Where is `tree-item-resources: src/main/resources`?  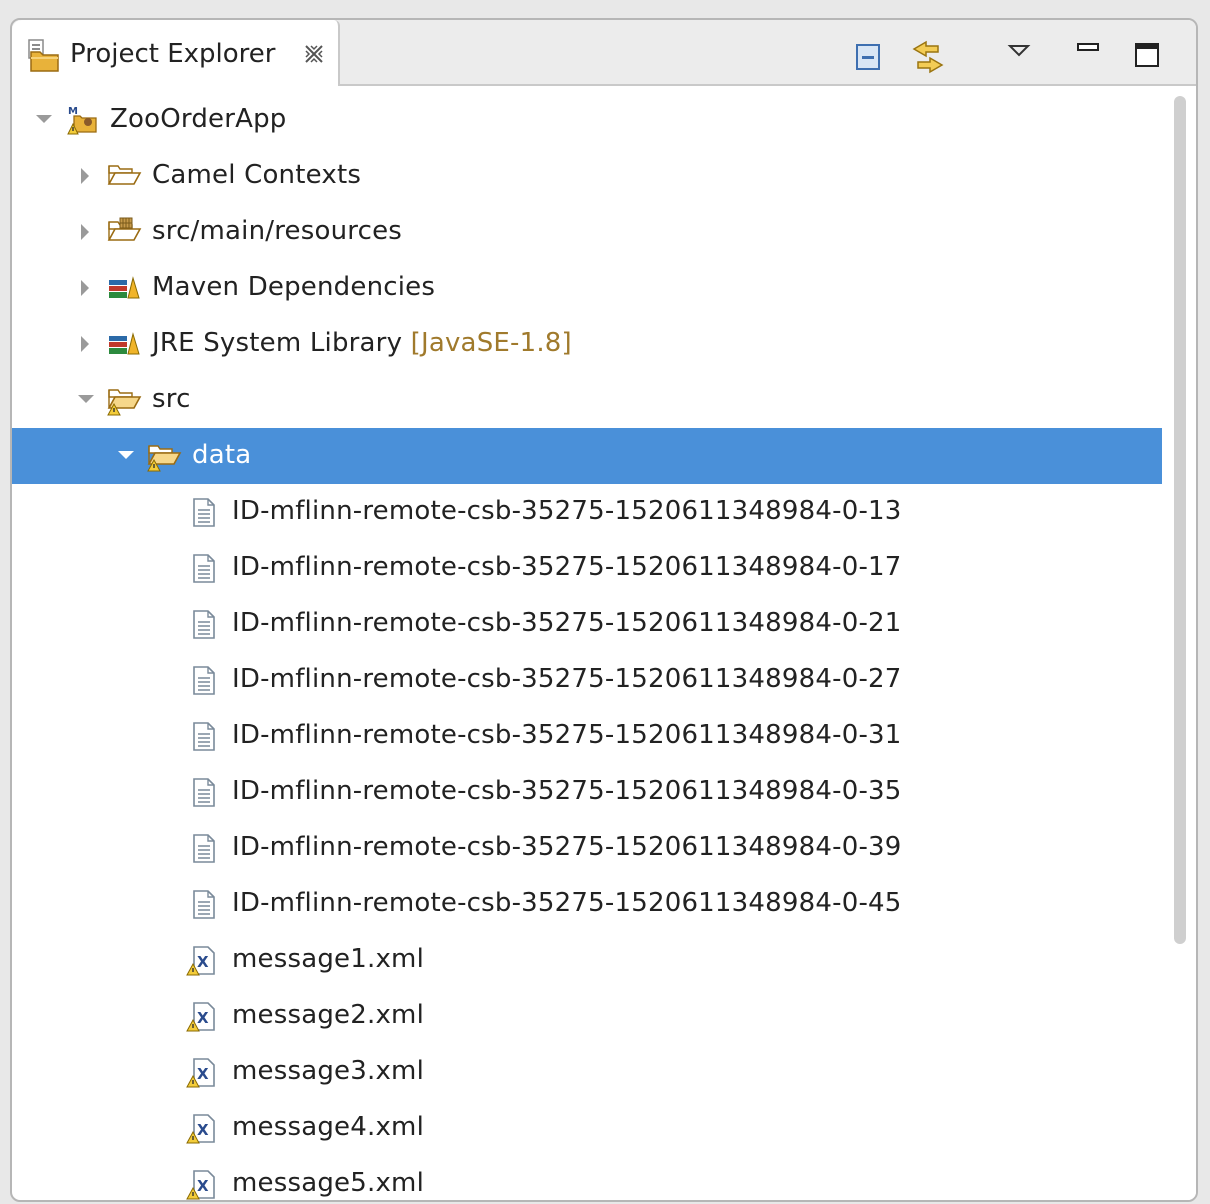 tree-item-resources: src/main/resources is located at coordinates (587, 232).